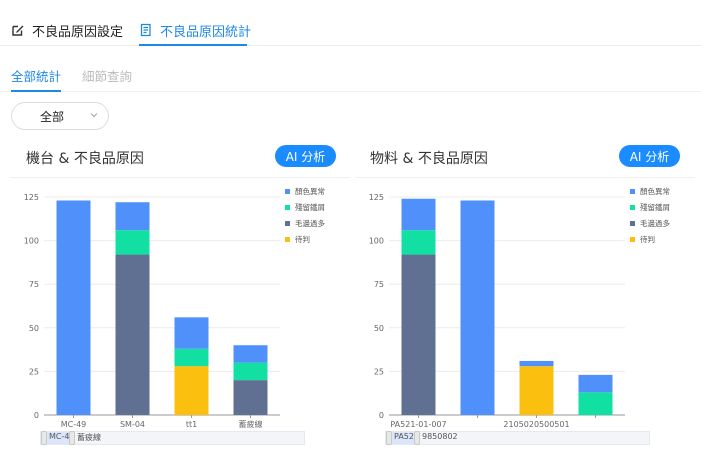 This screenshot has width=701, height=465. What do you see at coordinates (36, 75) in the screenshot?
I see `tab-all-statistics: 全部統計` at bounding box center [36, 75].